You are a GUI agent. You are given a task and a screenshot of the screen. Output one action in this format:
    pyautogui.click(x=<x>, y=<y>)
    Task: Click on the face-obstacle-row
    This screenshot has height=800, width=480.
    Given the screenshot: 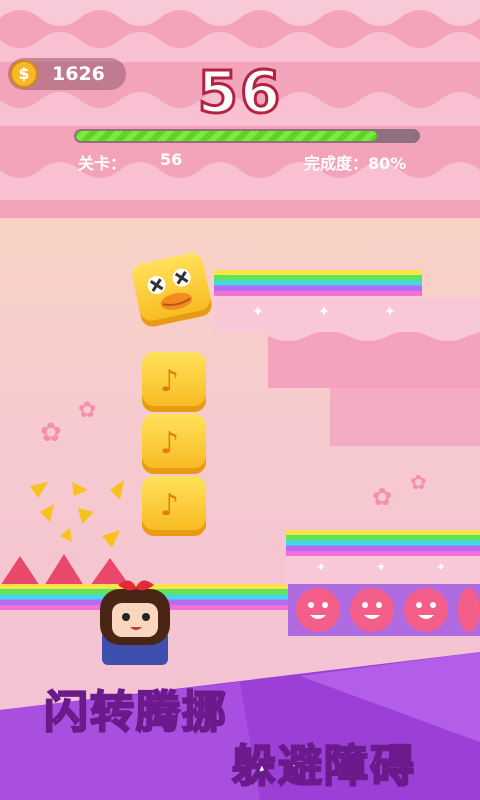 What is the action you would take?
    pyautogui.click(x=384, y=610)
    